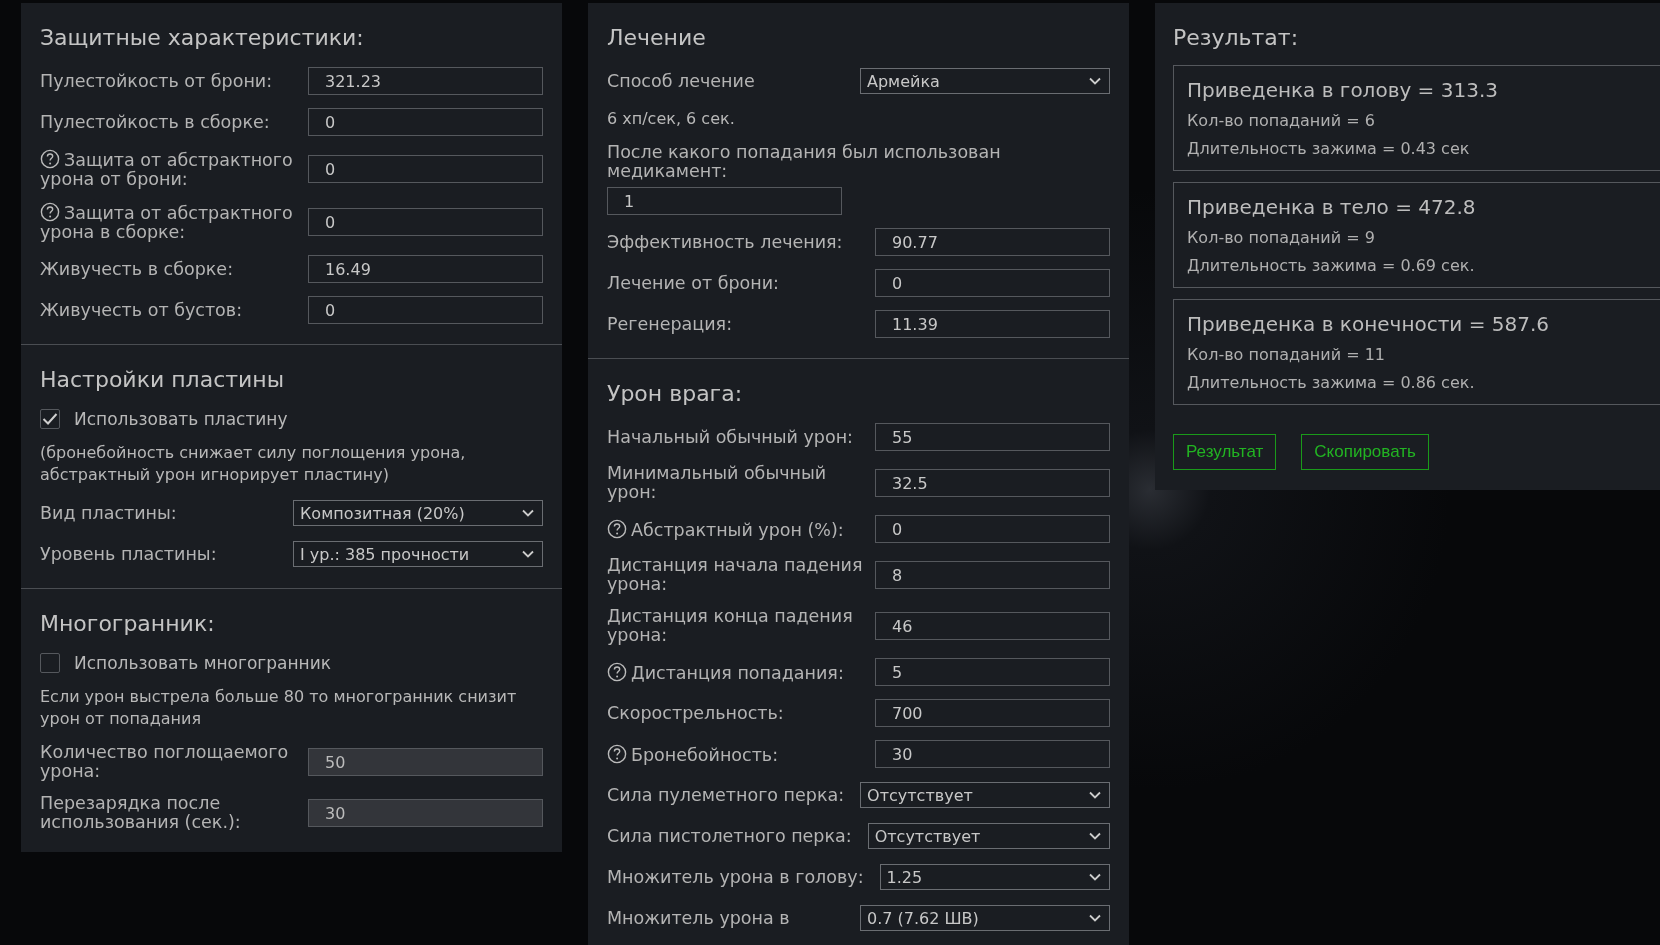  What do you see at coordinates (167, 222) in the screenshot?
I see `field-label: Защита от абстрактного урона в сборке:` at bounding box center [167, 222].